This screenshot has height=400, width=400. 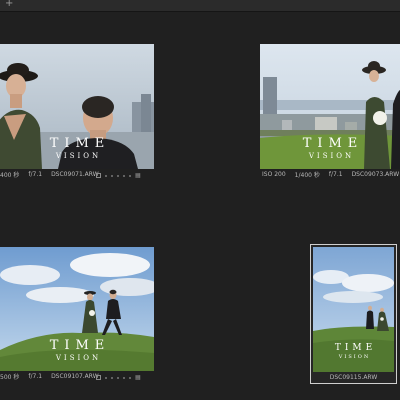 I want to click on photo-2: TIME VISION, so click(x=330, y=106).